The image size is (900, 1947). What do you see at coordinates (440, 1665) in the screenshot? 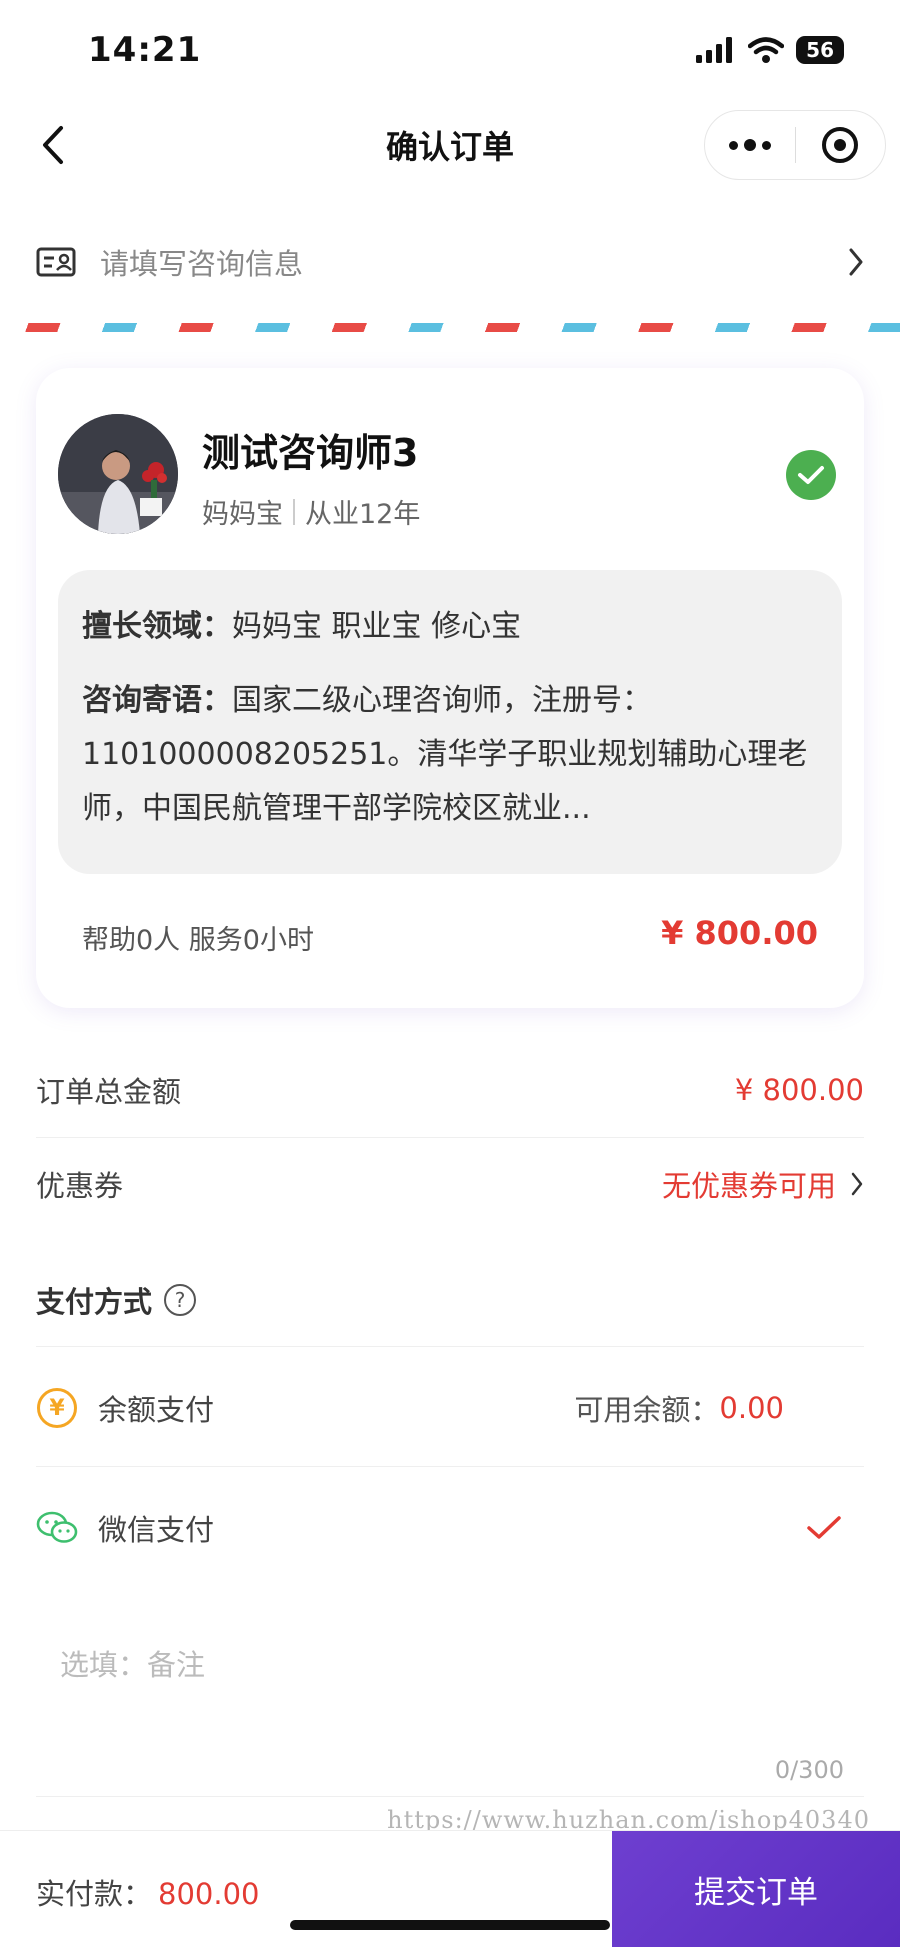
I see `remark-input` at bounding box center [440, 1665].